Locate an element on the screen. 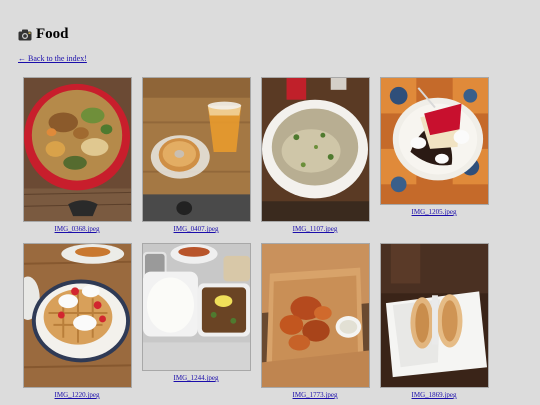 Image resolution: width=540 pixels, height=405 pixels. rice-and-curry-photo is located at coordinates (196, 307).